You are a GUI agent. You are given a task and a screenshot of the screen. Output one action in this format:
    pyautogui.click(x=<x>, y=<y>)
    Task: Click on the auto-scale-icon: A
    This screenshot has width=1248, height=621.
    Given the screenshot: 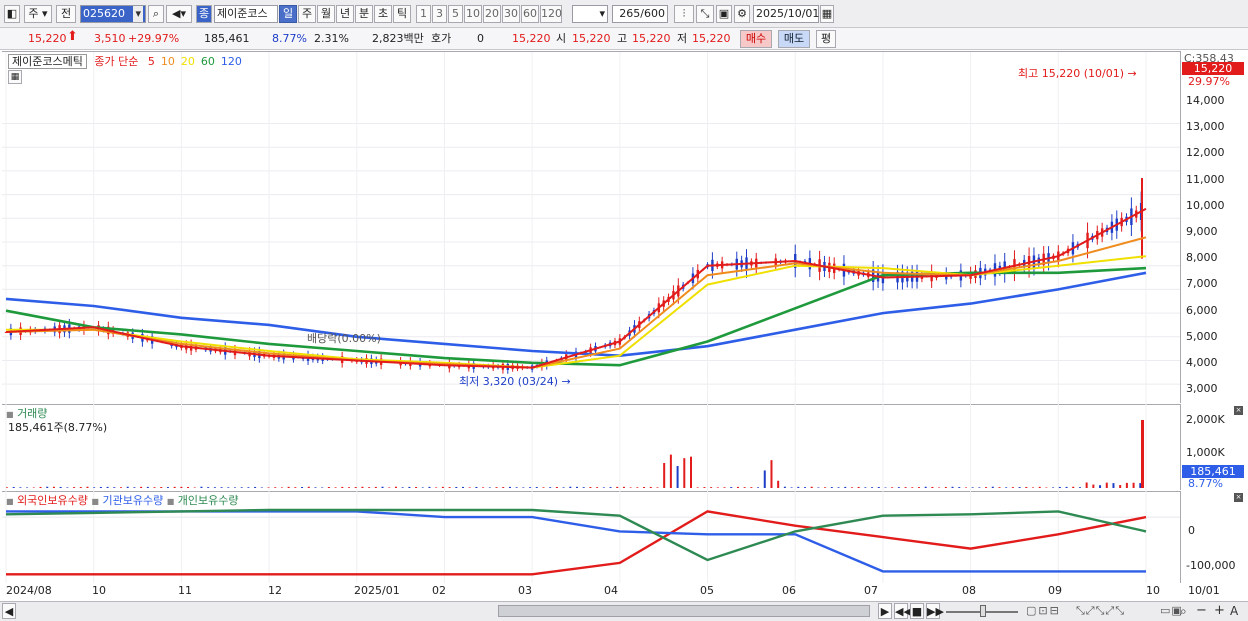 What is the action you would take?
    pyautogui.click(x=1234, y=611)
    